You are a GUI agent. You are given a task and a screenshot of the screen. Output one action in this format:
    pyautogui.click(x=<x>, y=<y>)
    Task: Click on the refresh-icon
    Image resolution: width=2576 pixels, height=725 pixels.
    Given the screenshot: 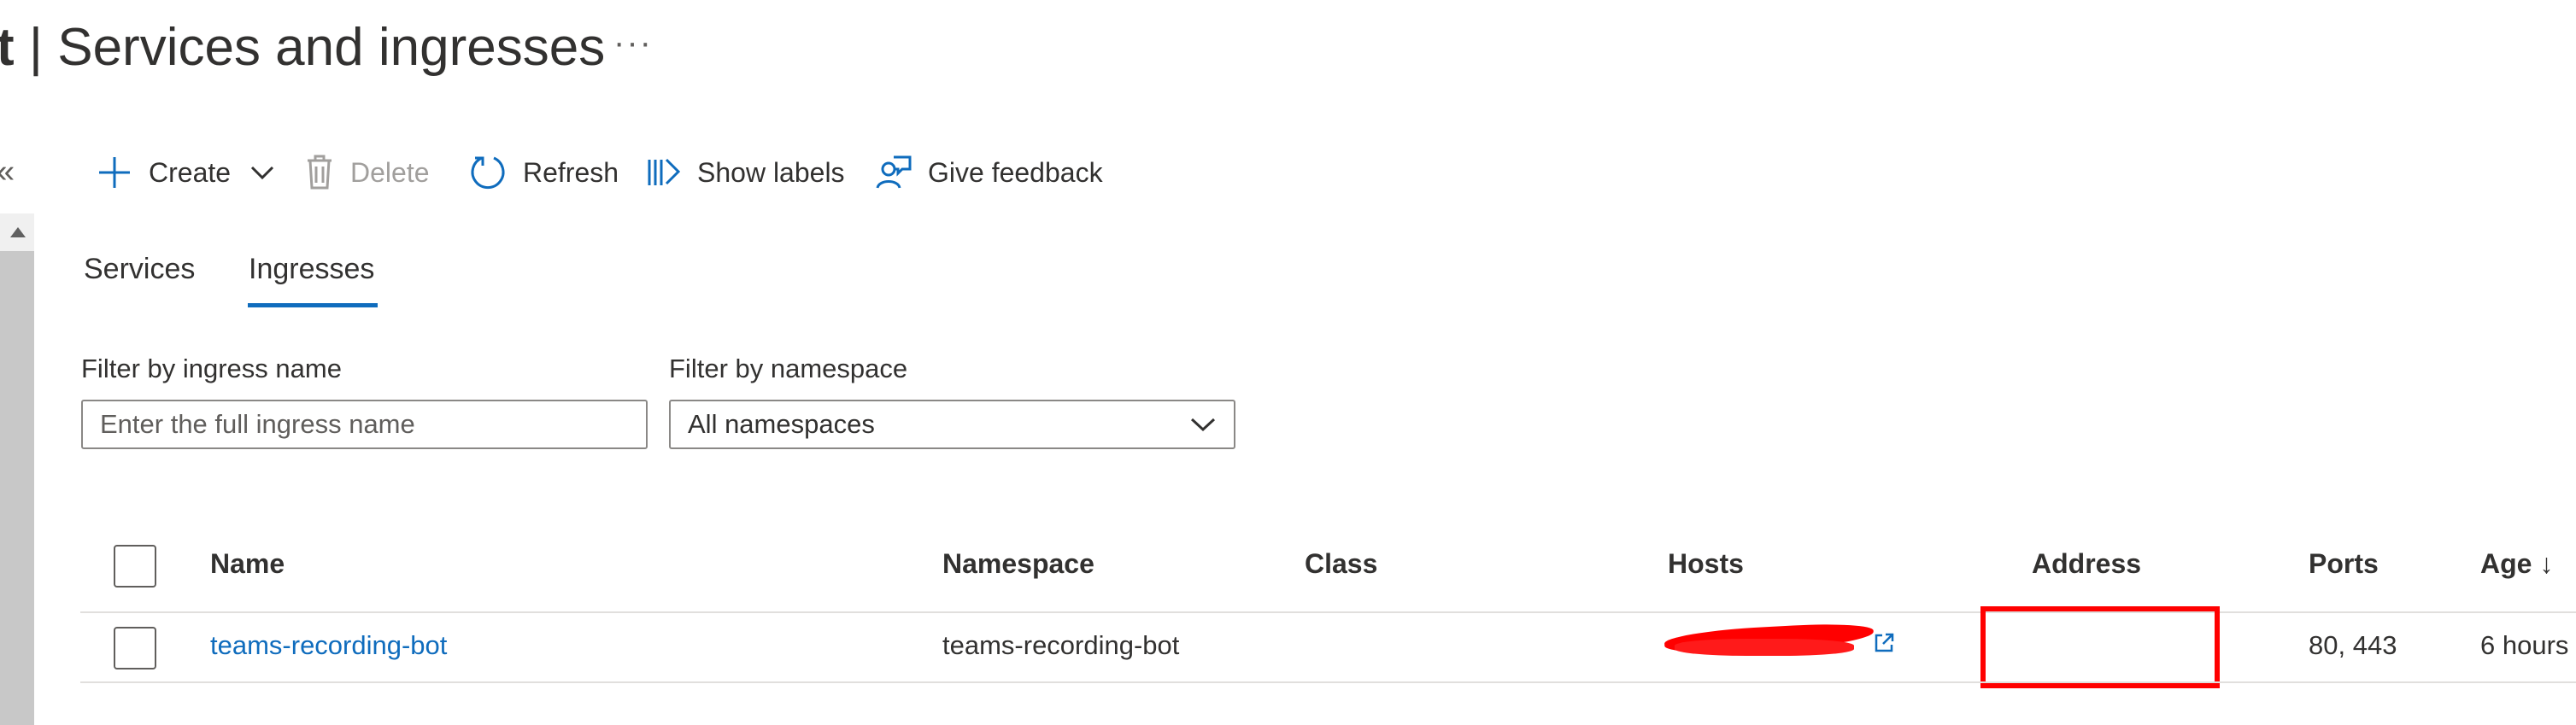 What is the action you would take?
    pyautogui.click(x=488, y=172)
    